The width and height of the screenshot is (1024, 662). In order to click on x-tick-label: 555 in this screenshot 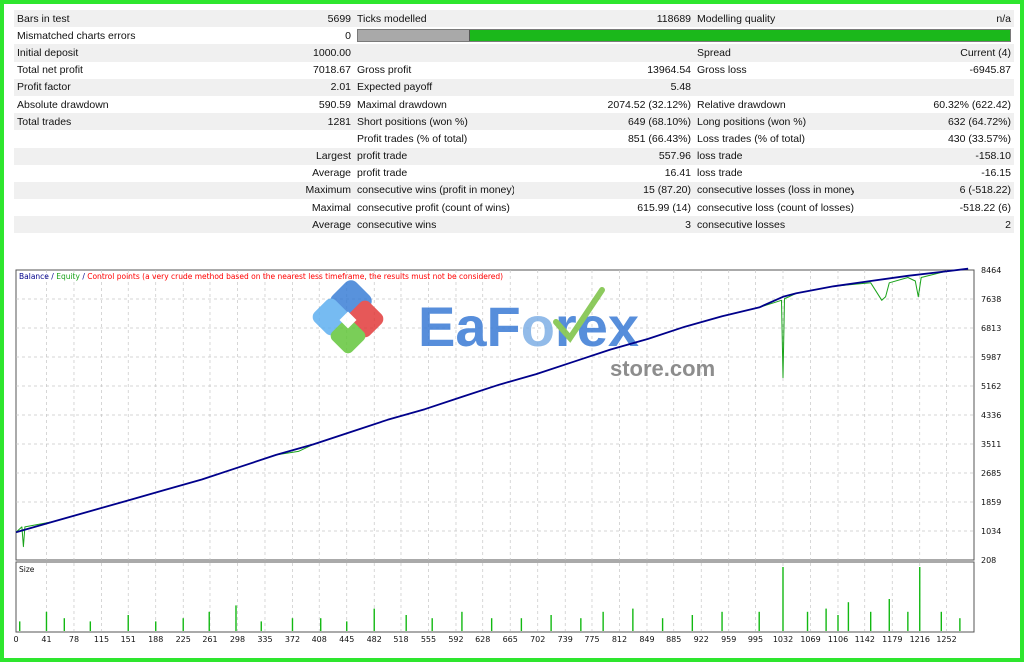, I will do `click(428, 639)`.